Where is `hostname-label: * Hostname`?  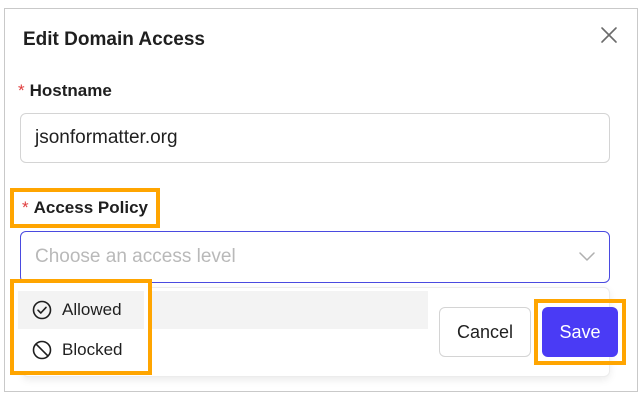 hostname-label: * Hostname is located at coordinates (65, 91).